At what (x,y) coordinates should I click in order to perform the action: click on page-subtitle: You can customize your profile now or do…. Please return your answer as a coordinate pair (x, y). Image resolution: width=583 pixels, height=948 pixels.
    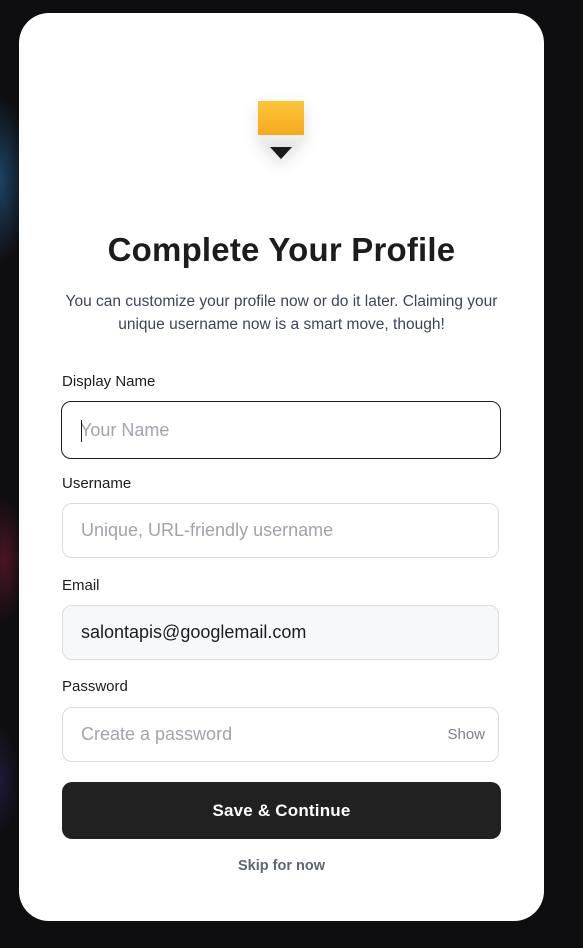
    Looking at the image, I should click on (281, 313).